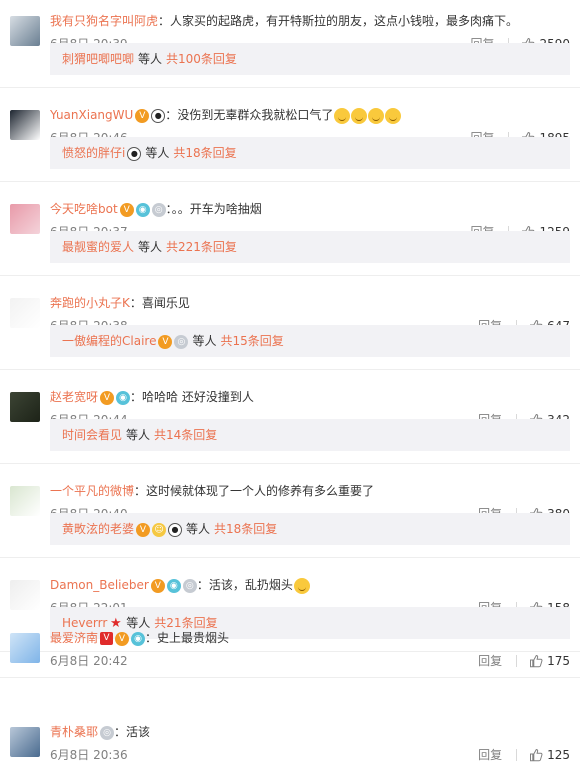  I want to click on total-replies-link: 共21条回复, so click(185, 623).